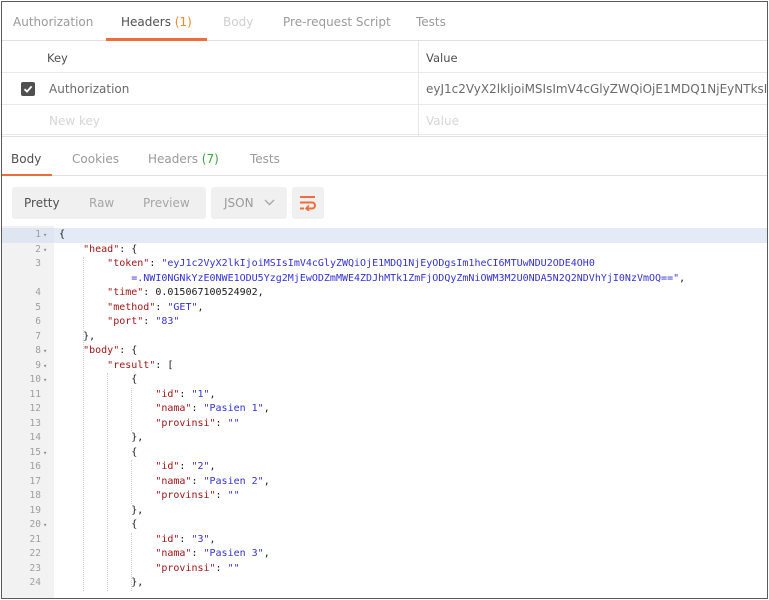 This screenshot has width=769, height=600. I want to click on response-toolbar: Pretty Raw Preview JSON, so click(384, 201).